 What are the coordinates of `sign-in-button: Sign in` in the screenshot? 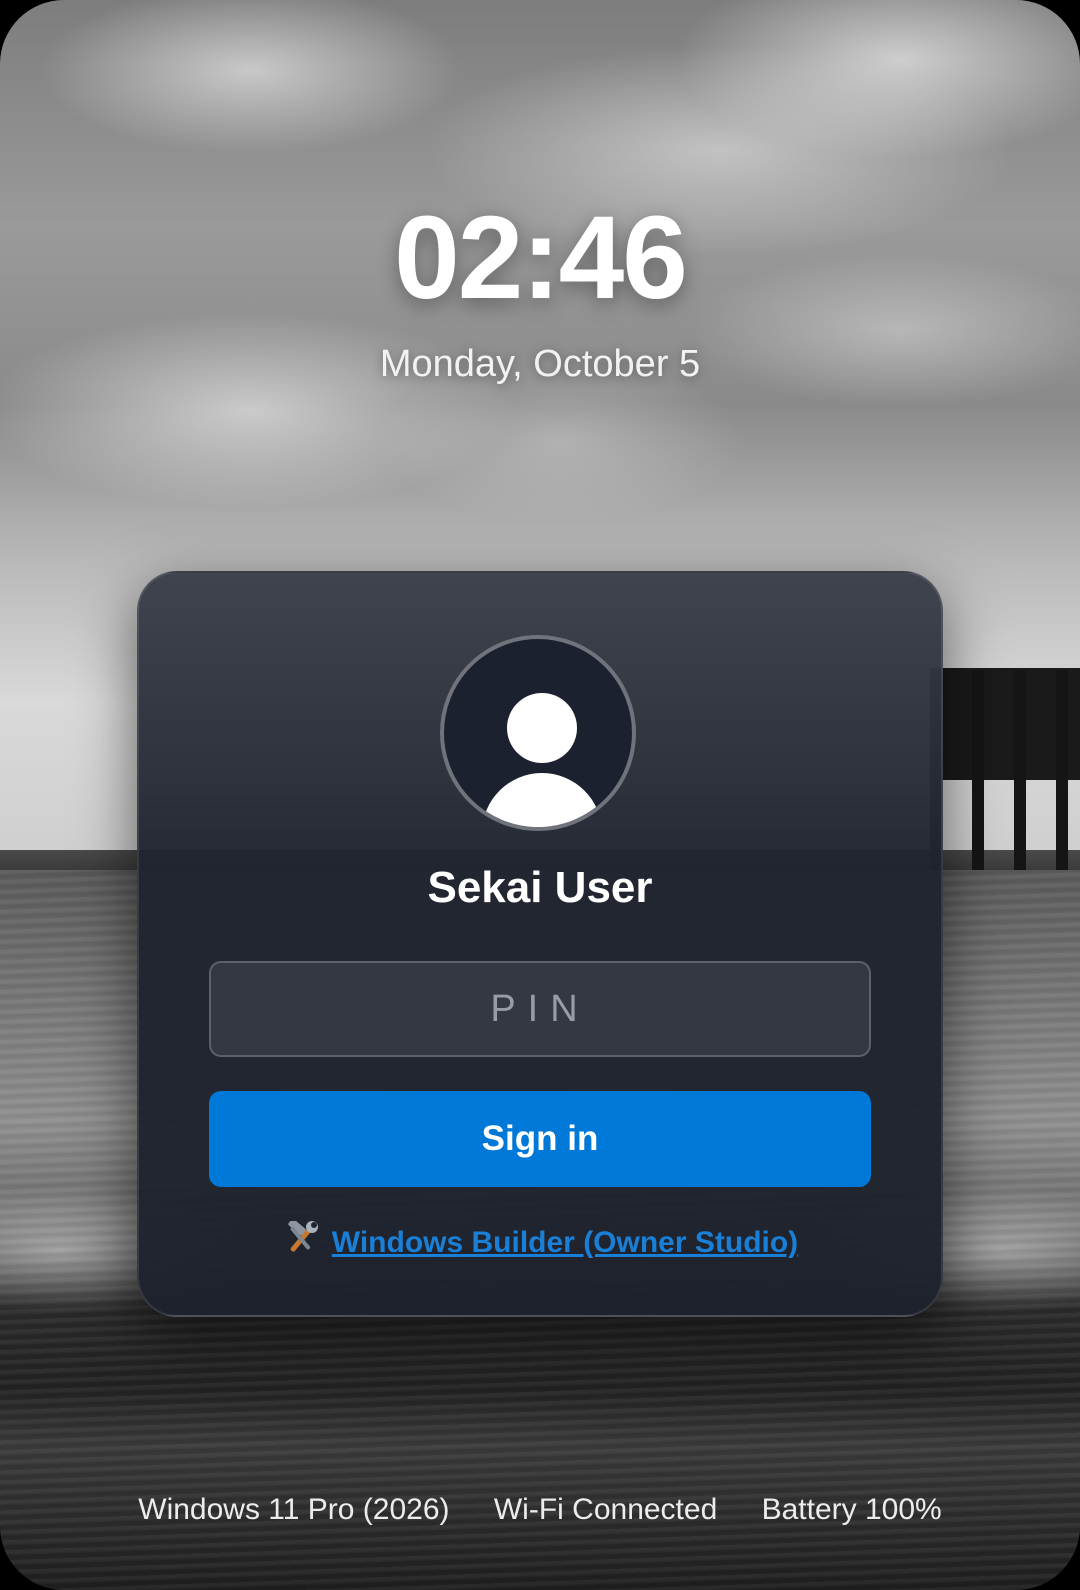 It's located at (540, 1139).